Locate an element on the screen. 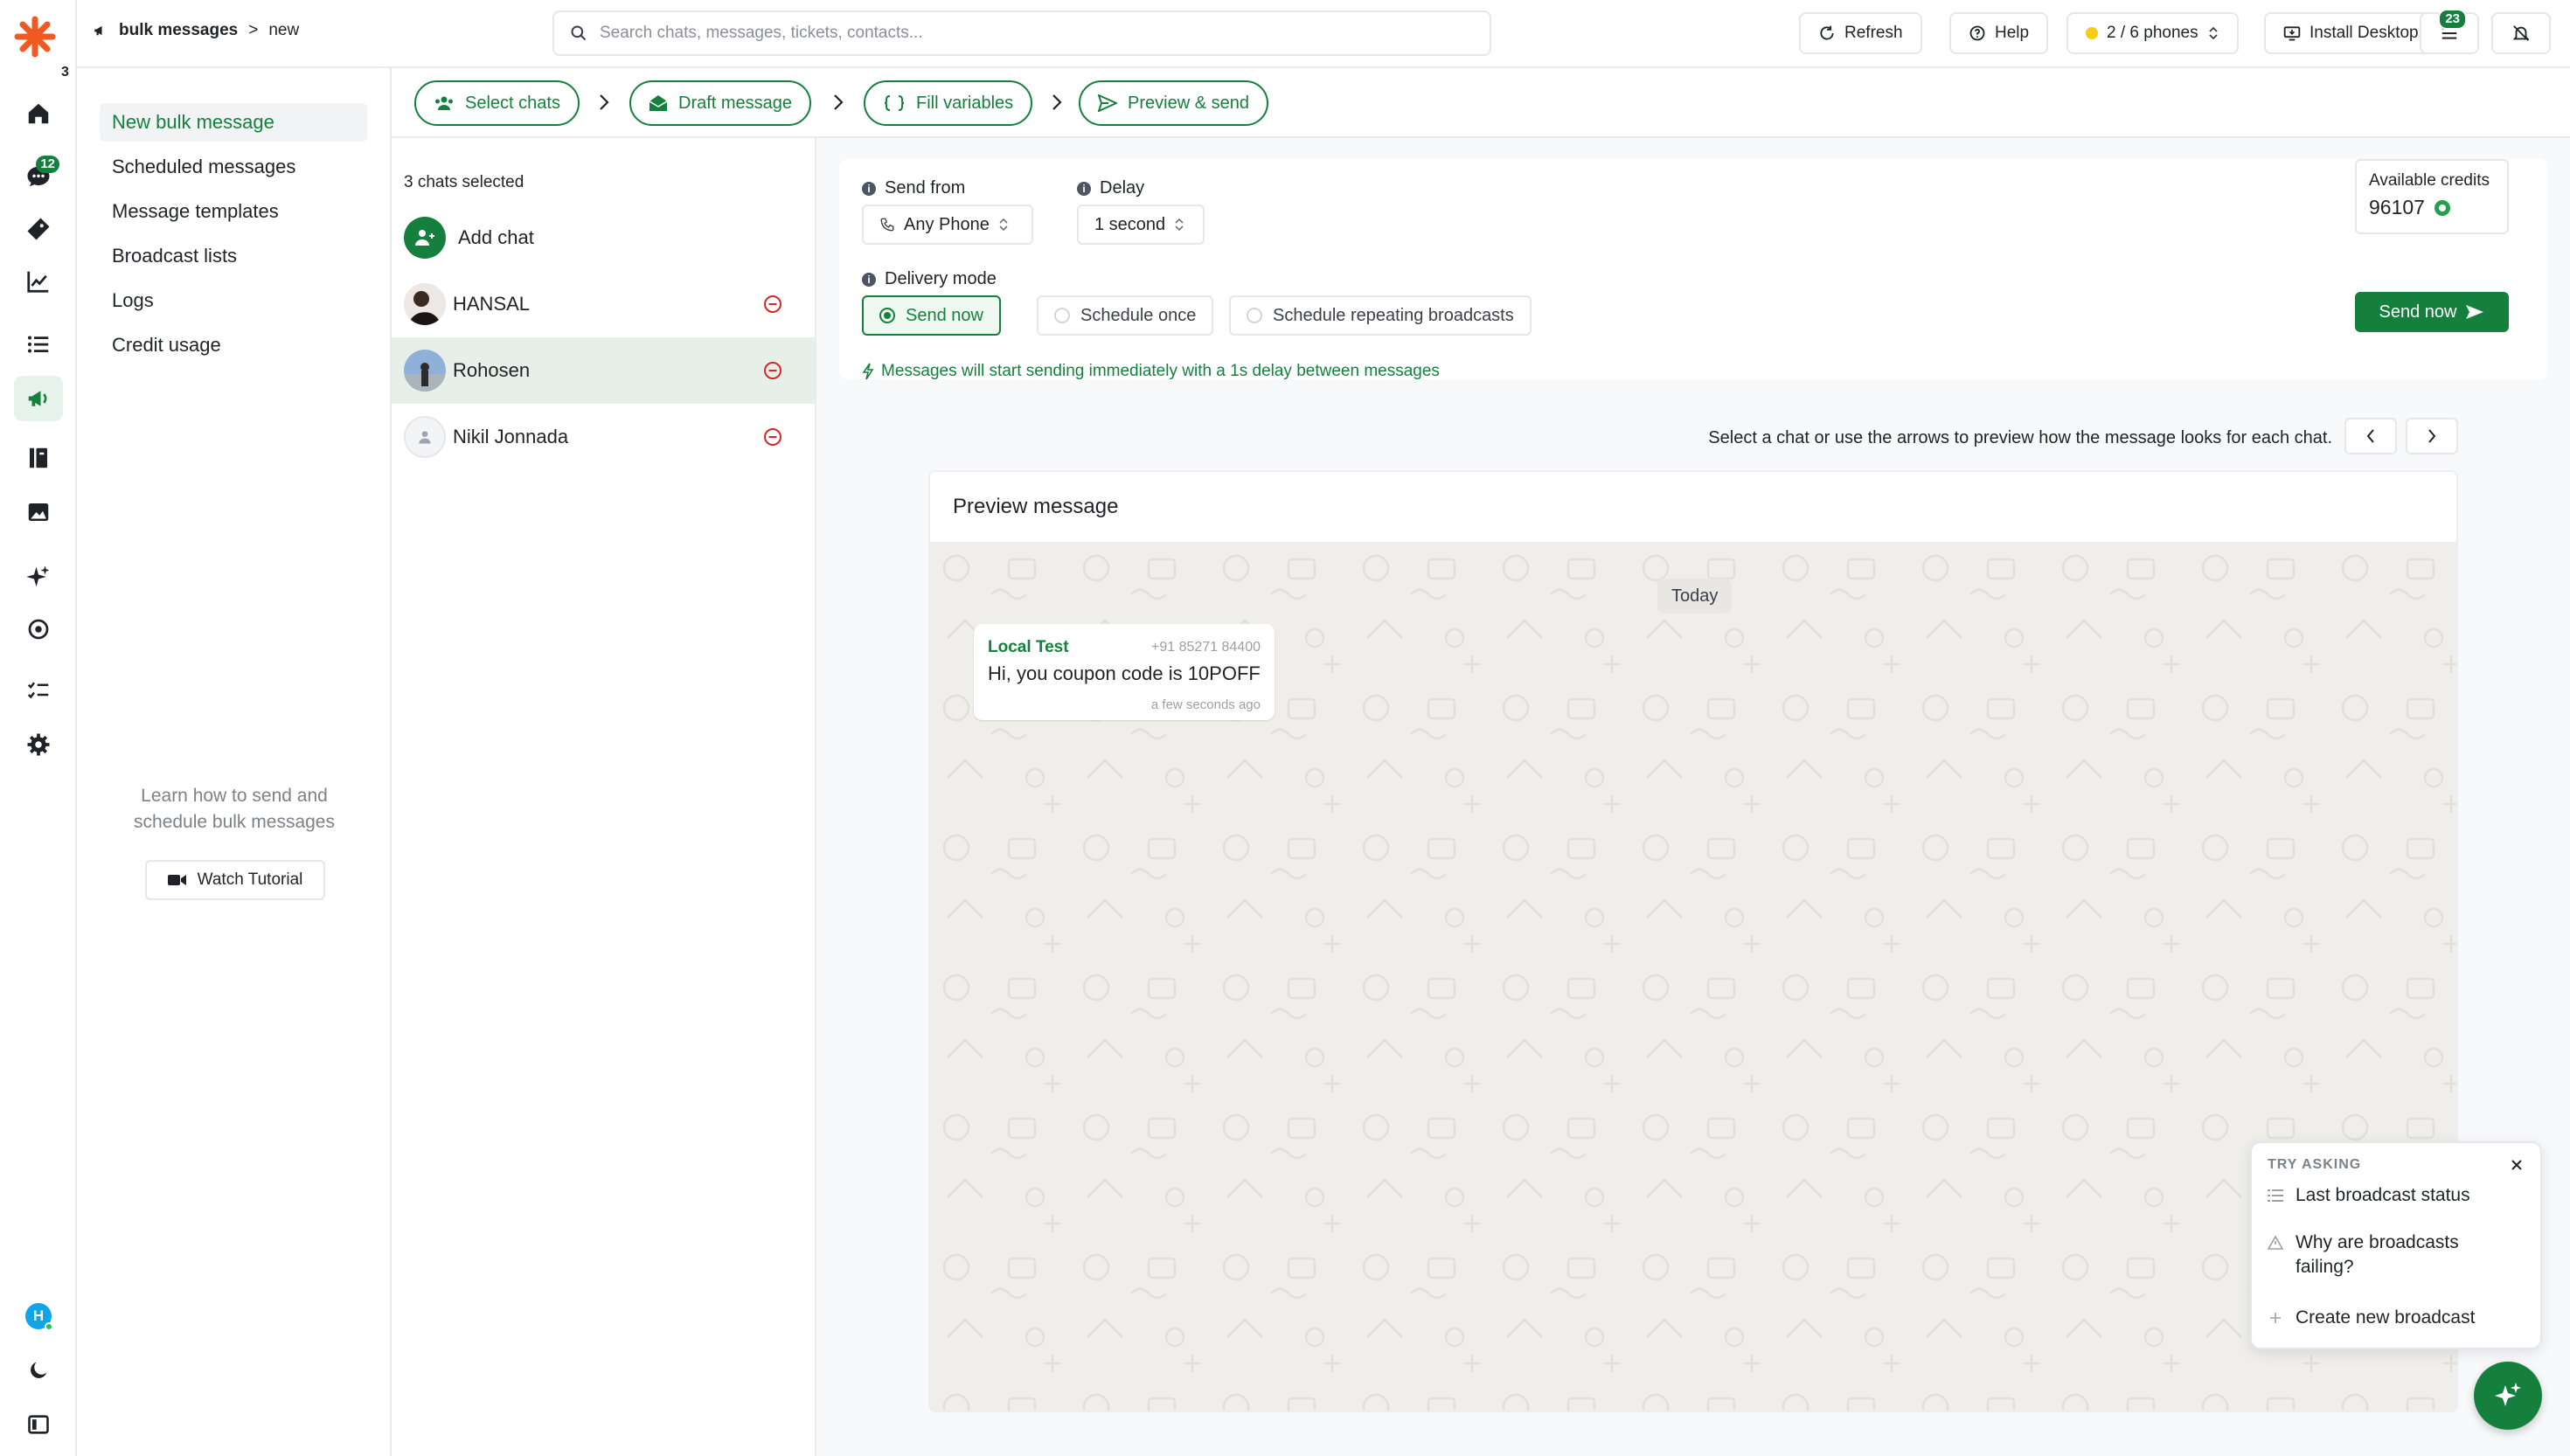 Image resolution: width=2570 pixels, height=1456 pixels. analytics-icon is located at coordinates (38, 282).